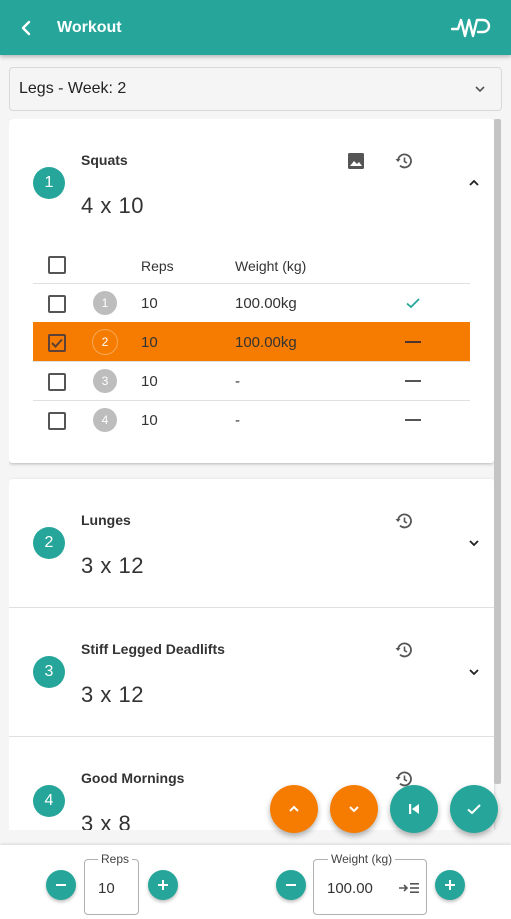 This screenshot has width=511, height=919. What do you see at coordinates (105, 342) in the screenshot?
I see `set-number-badge: 2` at bounding box center [105, 342].